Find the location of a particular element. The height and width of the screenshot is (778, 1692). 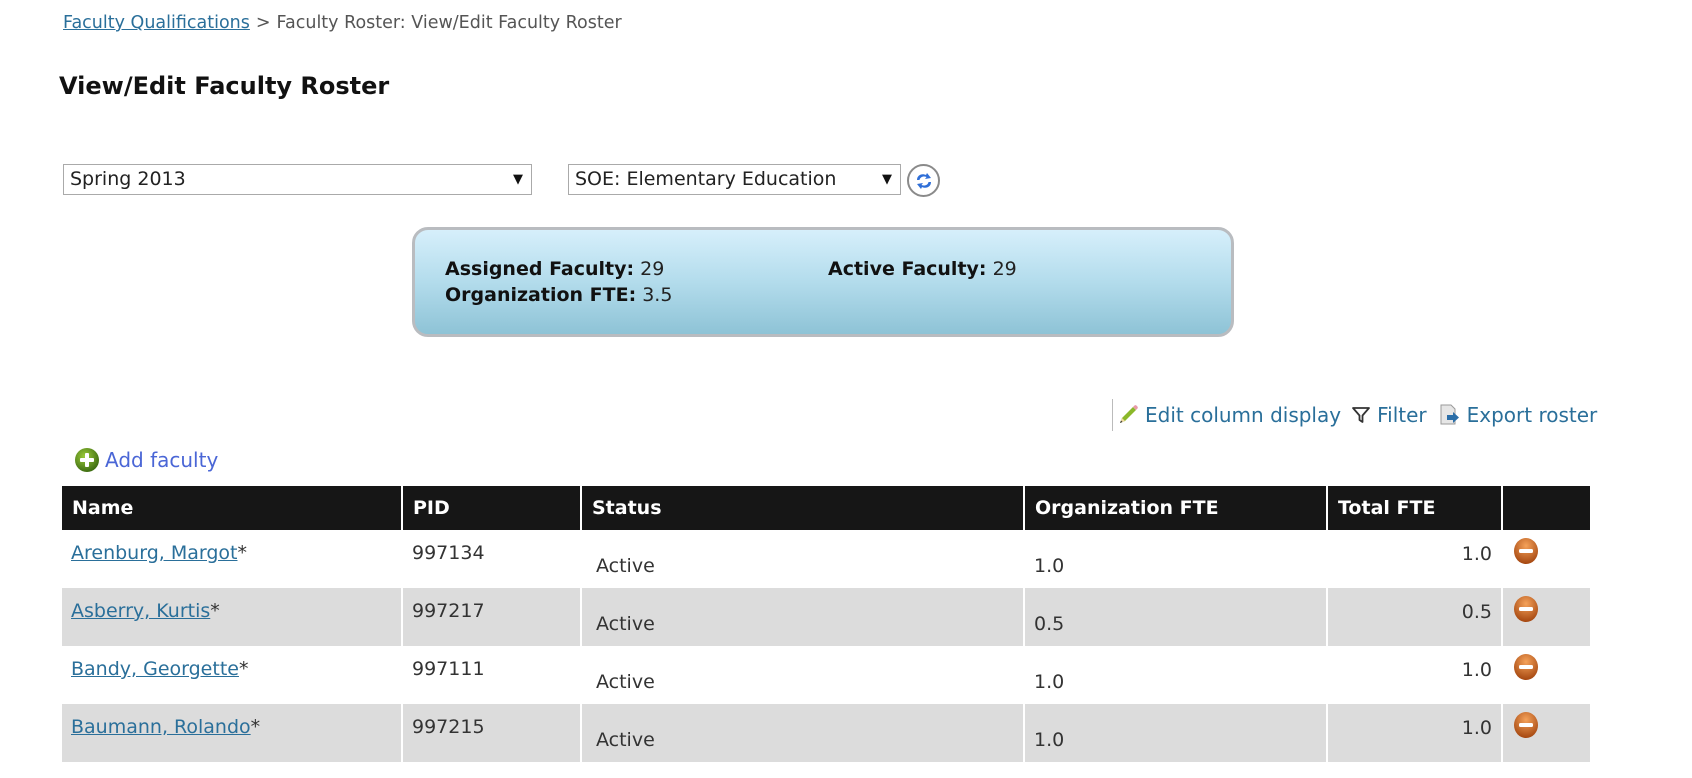

stat-assigned-faculty-label: Assigned Faculty: is located at coordinates (540, 269).